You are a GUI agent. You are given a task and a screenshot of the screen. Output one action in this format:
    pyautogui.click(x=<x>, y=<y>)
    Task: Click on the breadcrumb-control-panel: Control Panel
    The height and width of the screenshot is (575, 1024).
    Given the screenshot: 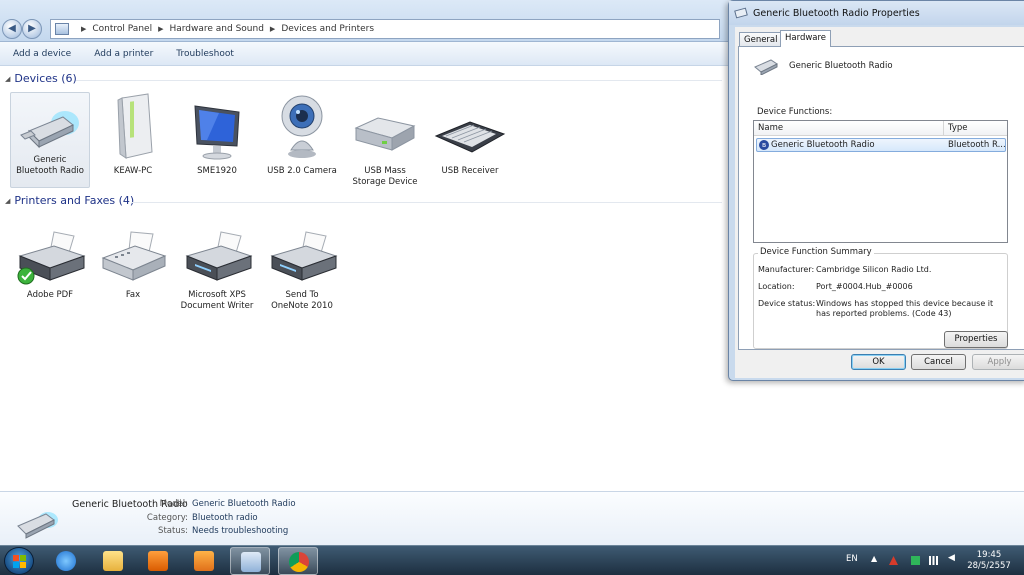 What is the action you would take?
    pyautogui.click(x=122, y=29)
    